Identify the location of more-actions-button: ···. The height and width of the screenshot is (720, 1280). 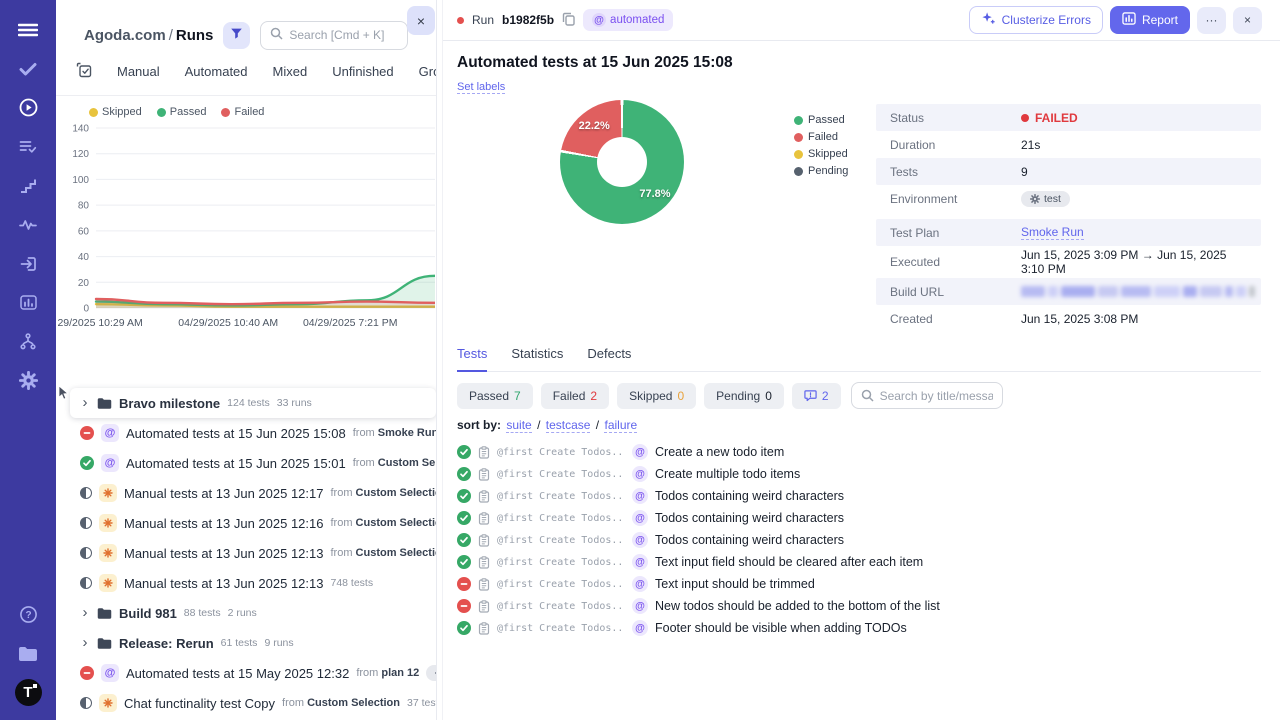
(1211, 20).